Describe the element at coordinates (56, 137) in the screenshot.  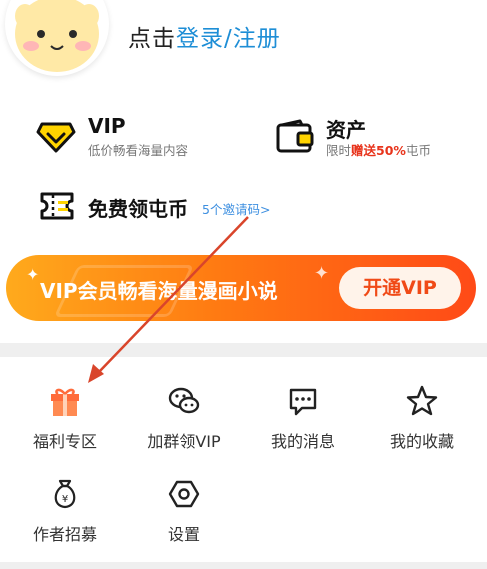
I see `diamond-icon` at that location.